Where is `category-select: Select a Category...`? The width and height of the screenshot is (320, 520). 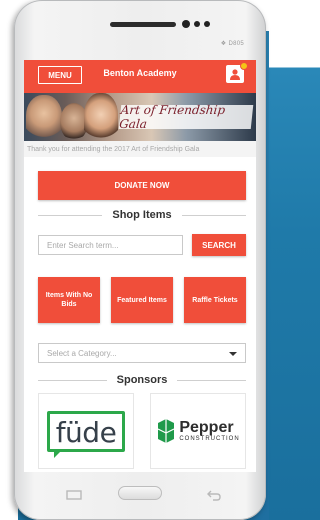
category-select: Select a Category... is located at coordinates (142, 353).